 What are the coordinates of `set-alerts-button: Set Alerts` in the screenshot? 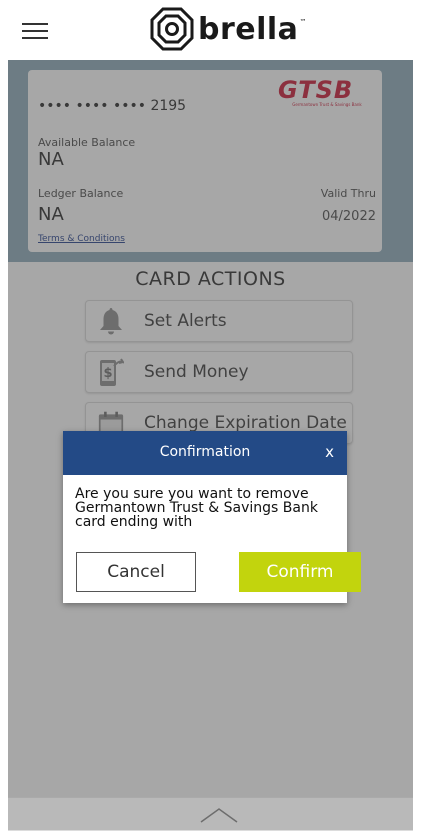 It's located at (219, 321).